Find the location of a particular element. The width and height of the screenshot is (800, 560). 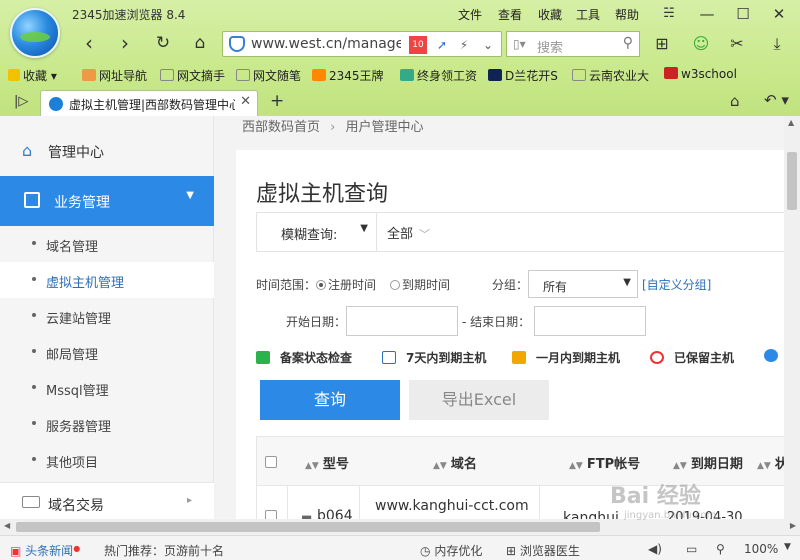

news-link: ▣ 头条新闻● is located at coordinates (45, 550).